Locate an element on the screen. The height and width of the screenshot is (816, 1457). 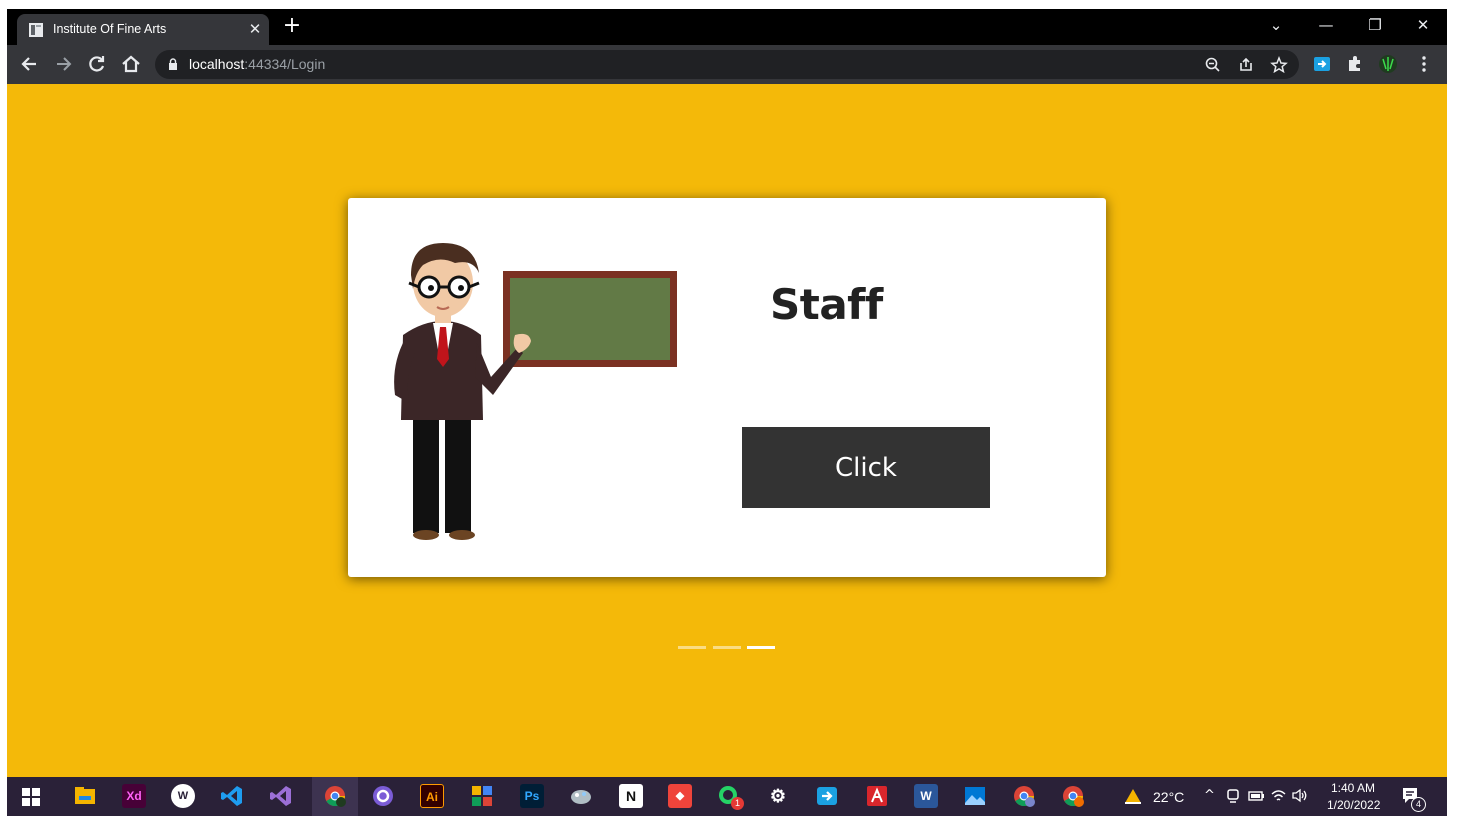
github-desktop-icon is located at coordinates (383, 796).